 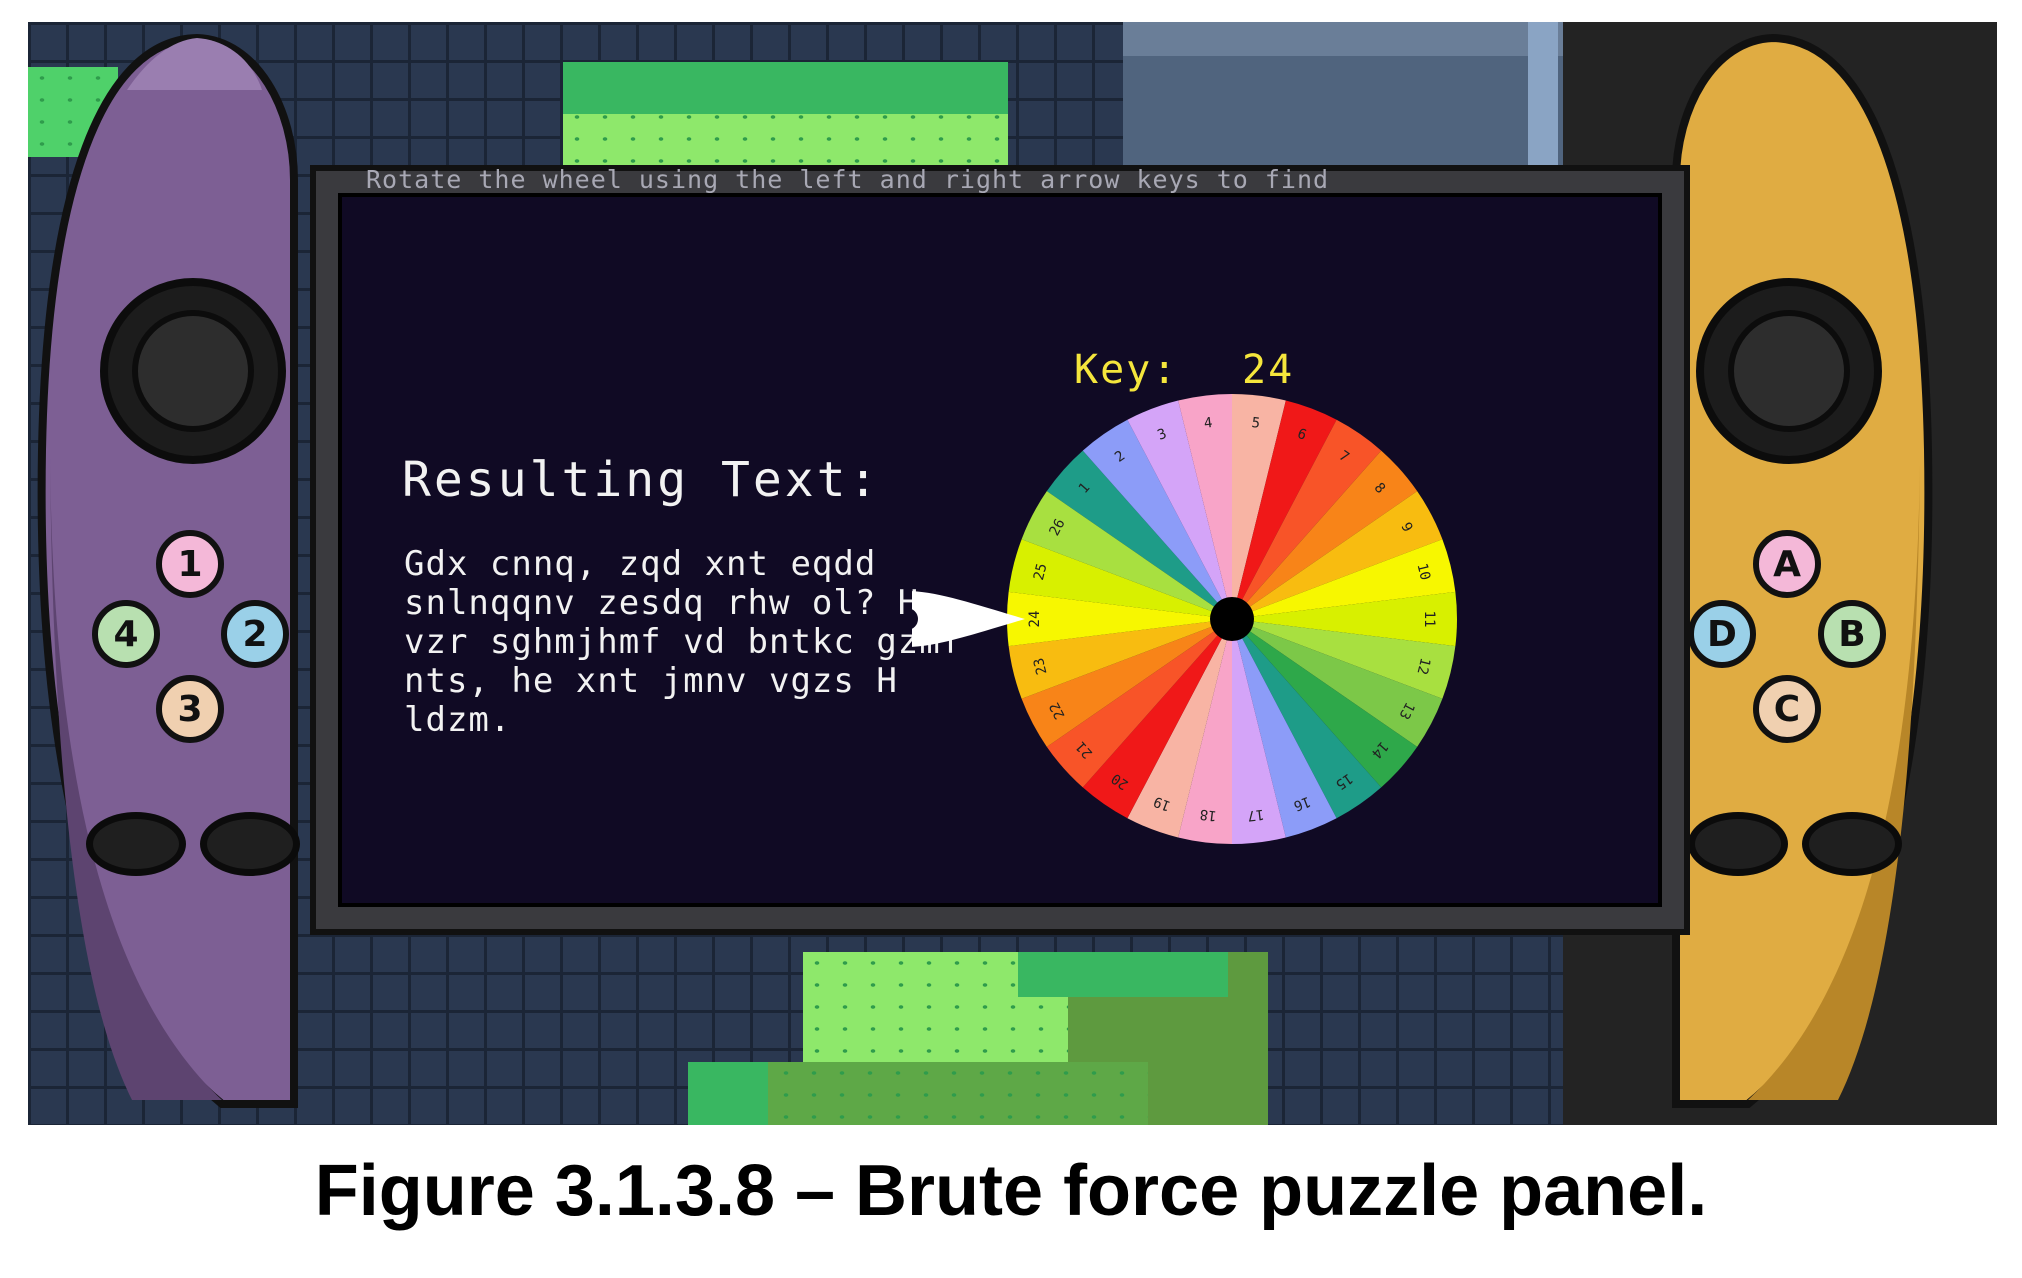 What do you see at coordinates (1789, 371) in the screenshot?
I see `right-joystick-cap` at bounding box center [1789, 371].